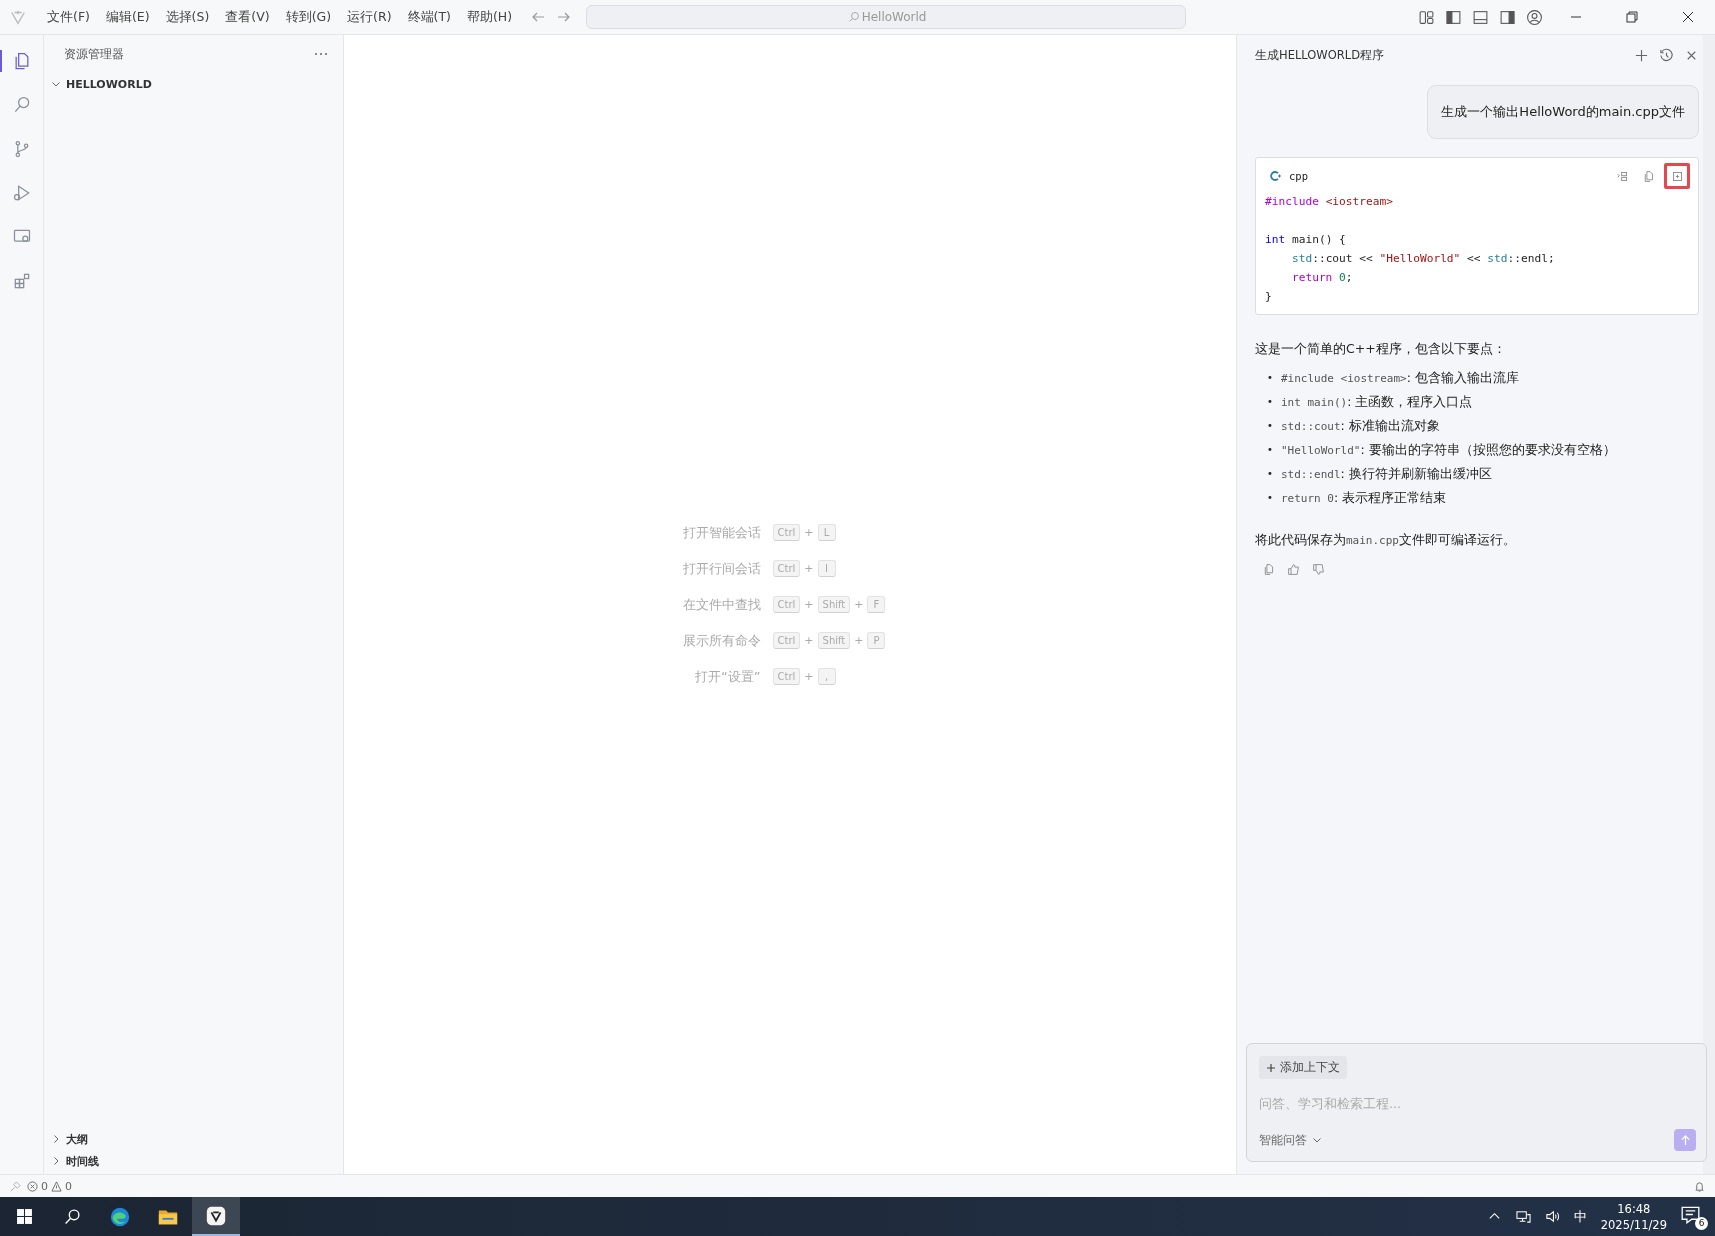 The width and height of the screenshot is (1715, 1236). Describe the element at coordinates (826, 568) in the screenshot. I see `key-cap: I` at that location.